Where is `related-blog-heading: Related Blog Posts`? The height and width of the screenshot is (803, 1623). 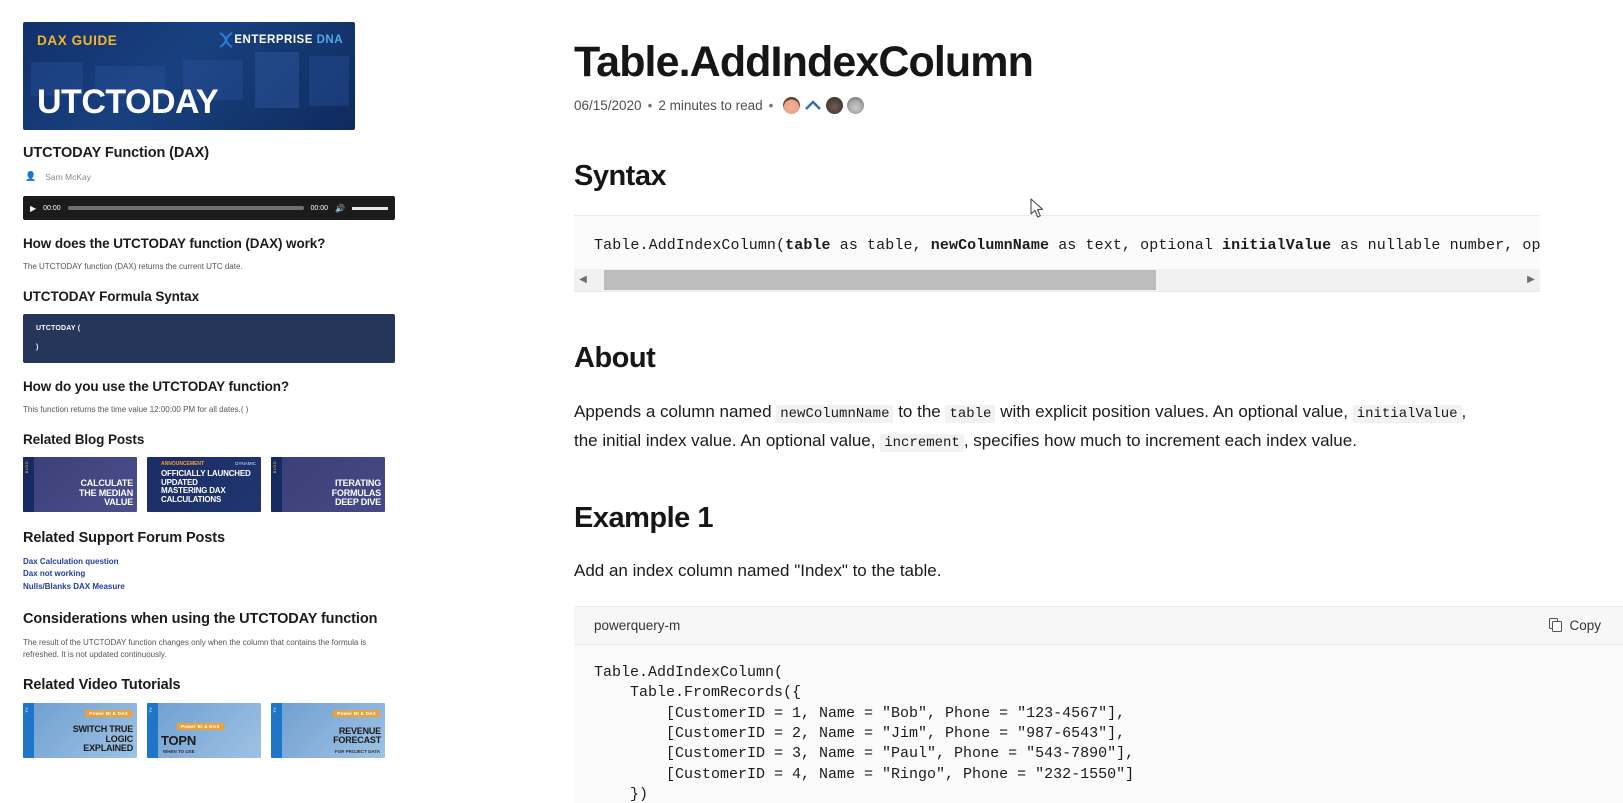 related-blog-heading: Related Blog Posts is located at coordinates (84, 439).